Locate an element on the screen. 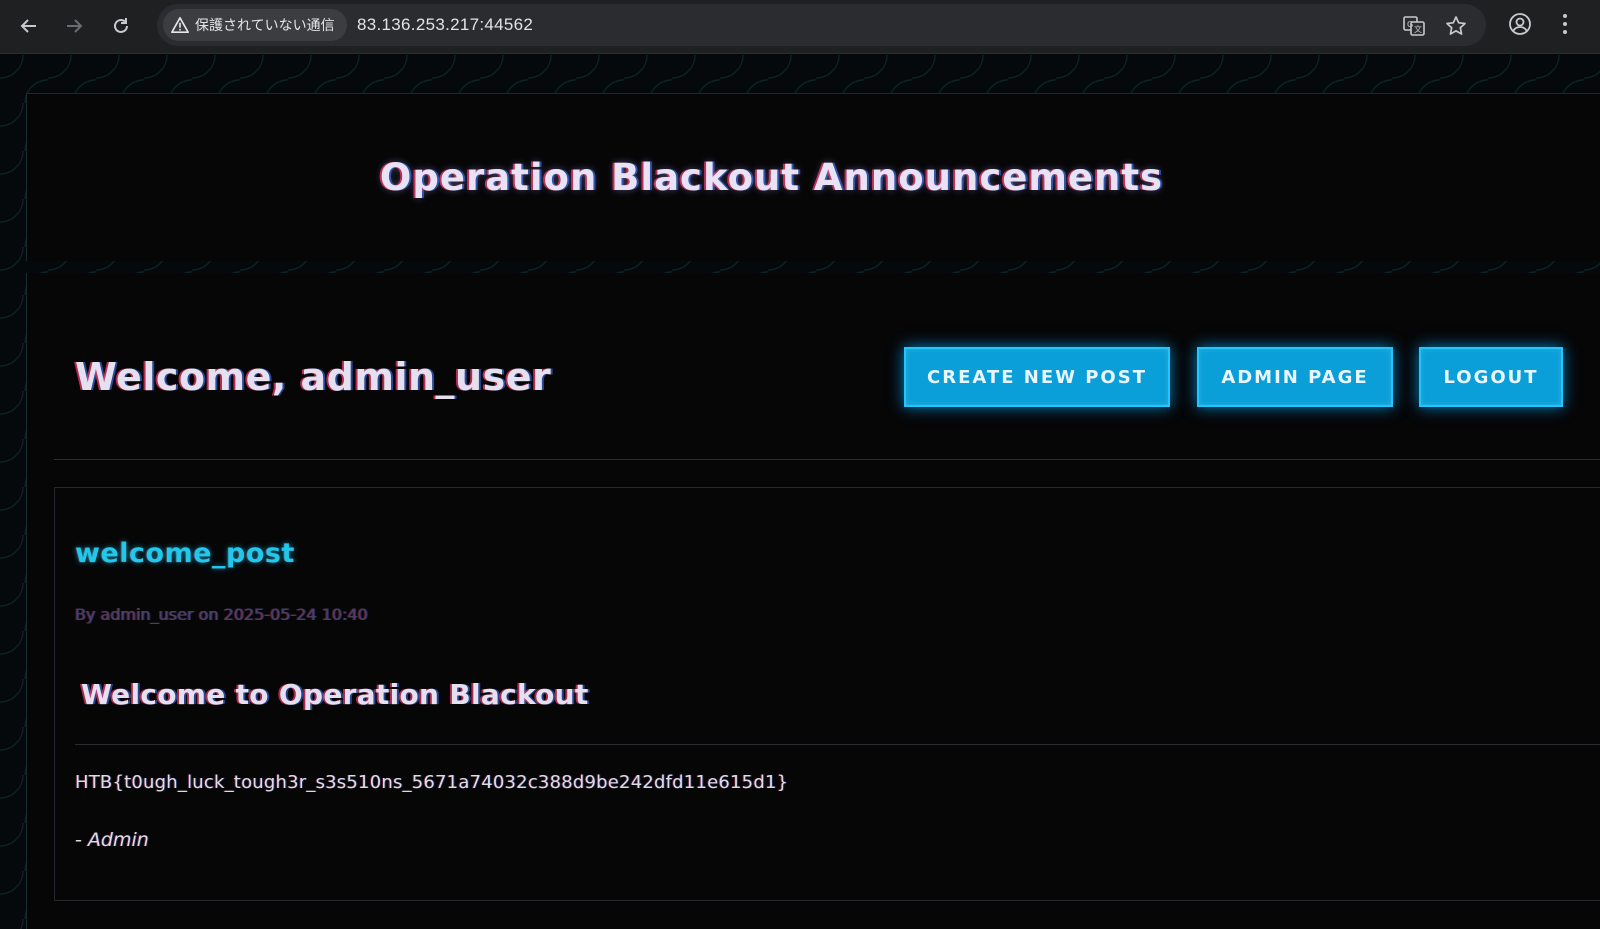 This screenshot has height=929, width=1600. welcome-heading: Welcome, admin_user is located at coordinates (313, 377).